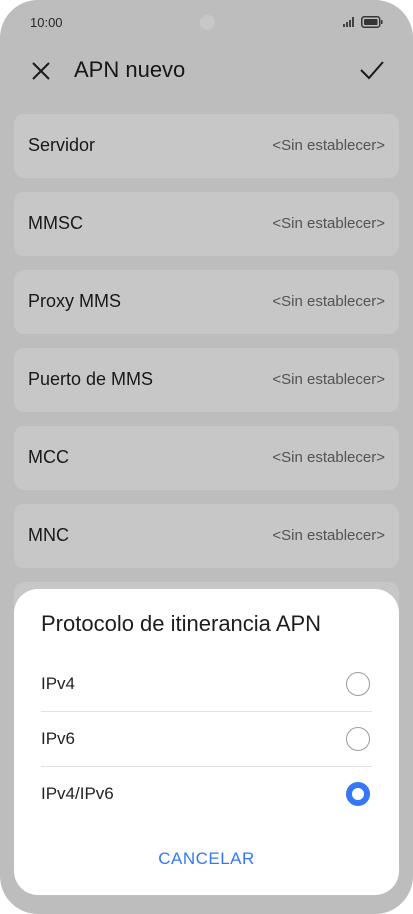 This screenshot has width=413, height=914. I want to click on option-ipv6: IPv6, so click(206, 739).